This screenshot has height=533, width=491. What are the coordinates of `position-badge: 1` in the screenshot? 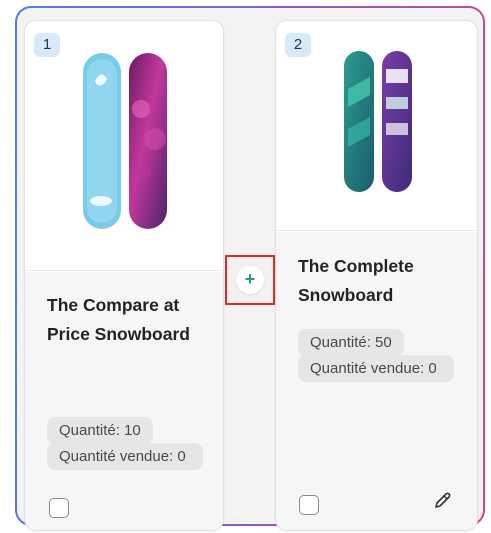 It's located at (47, 45).